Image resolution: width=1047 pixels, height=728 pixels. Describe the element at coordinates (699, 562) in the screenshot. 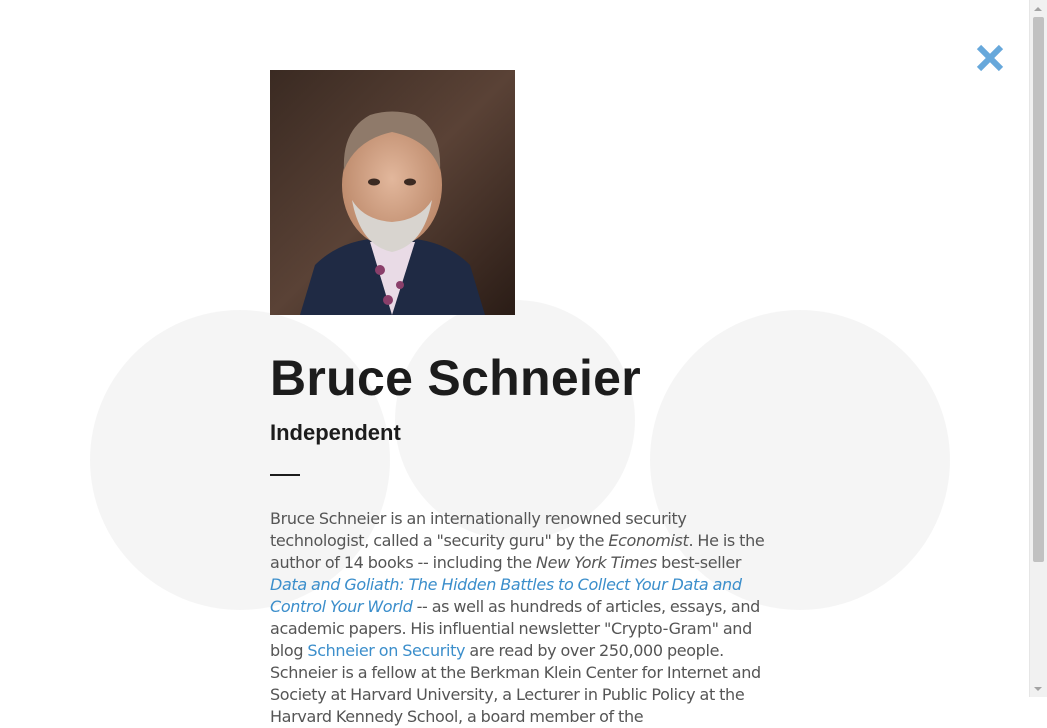

I see `bio-text: best-seller` at that location.